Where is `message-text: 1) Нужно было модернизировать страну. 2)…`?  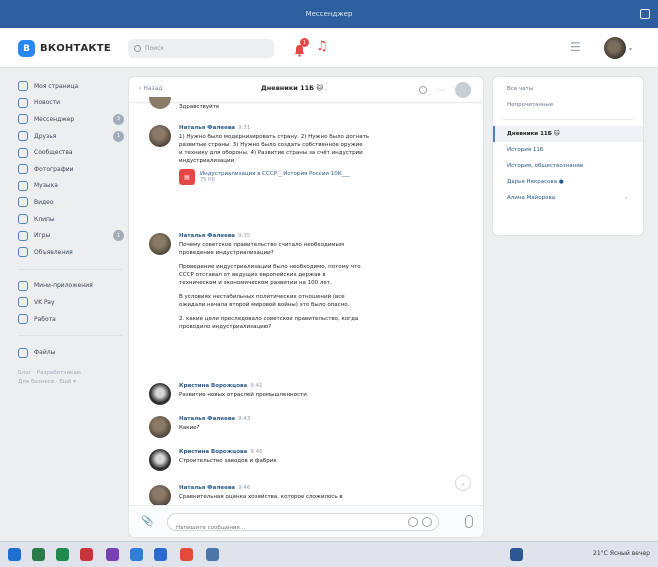
message-text: 1) Нужно было модернизировать страну. 2)… is located at coordinates (313, 149).